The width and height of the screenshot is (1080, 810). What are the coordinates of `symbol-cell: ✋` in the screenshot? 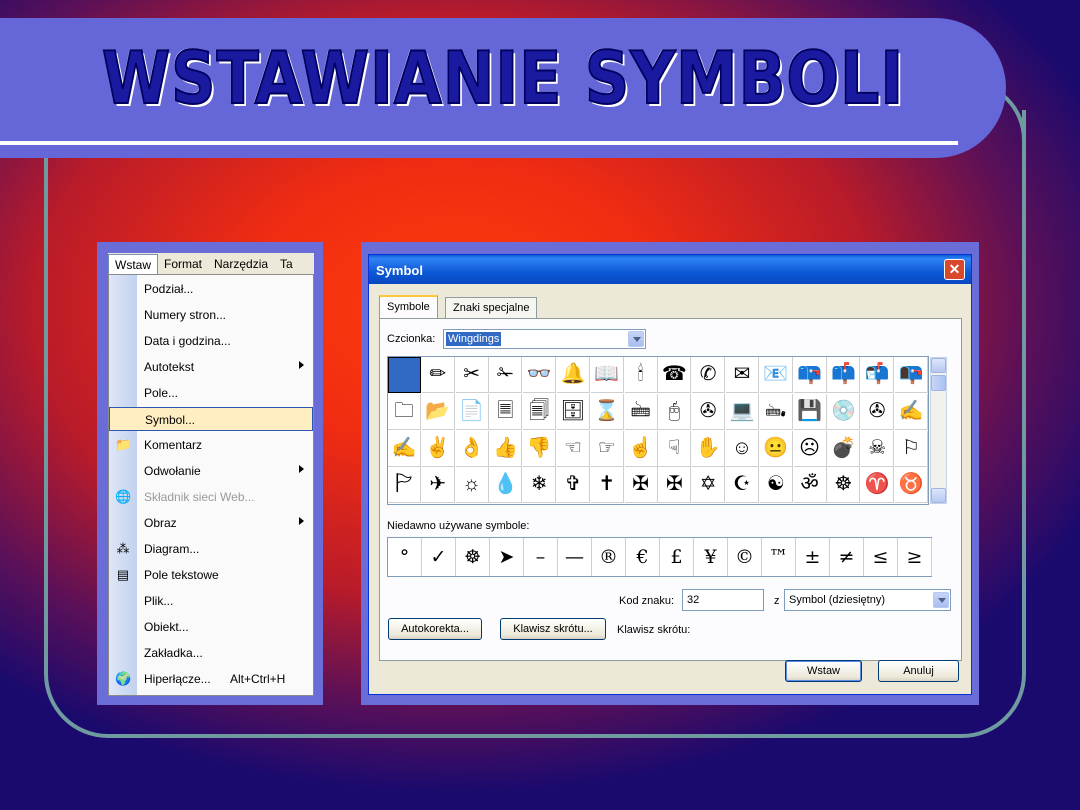 It's located at (709, 448).